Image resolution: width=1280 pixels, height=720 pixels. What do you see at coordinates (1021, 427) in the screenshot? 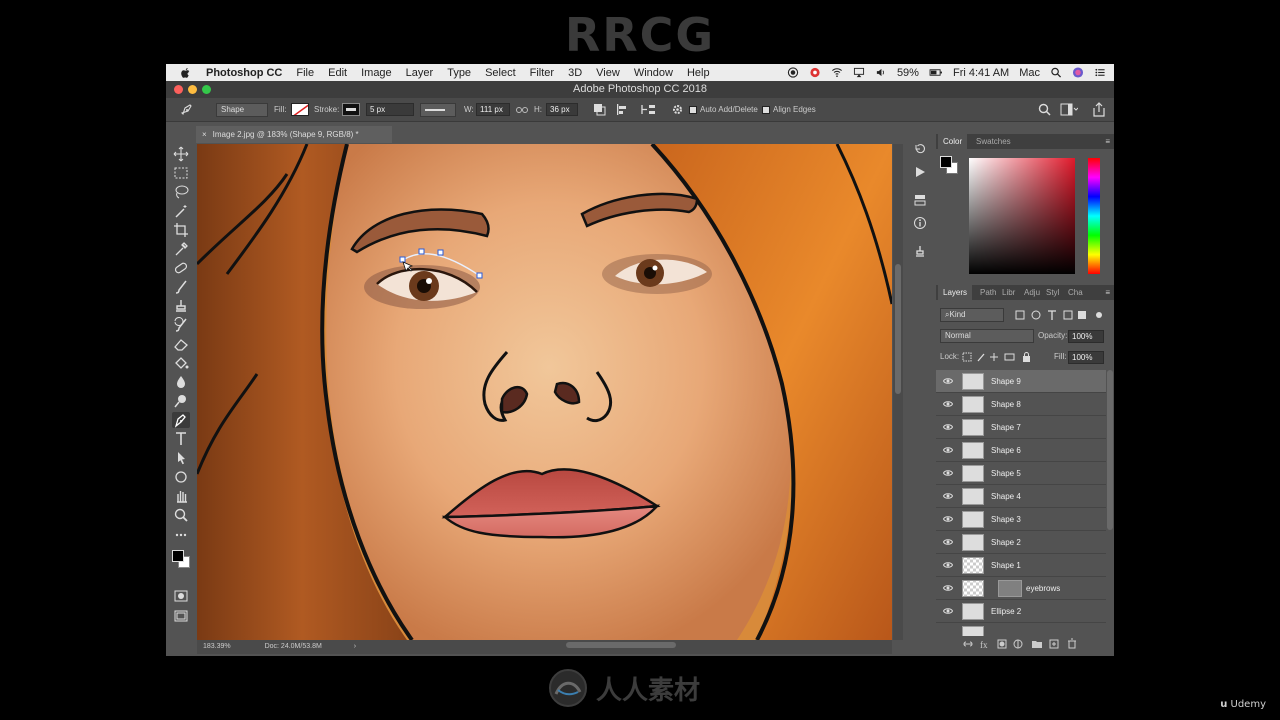
I see `layer-row-shape-7: Shape 7` at bounding box center [1021, 427].